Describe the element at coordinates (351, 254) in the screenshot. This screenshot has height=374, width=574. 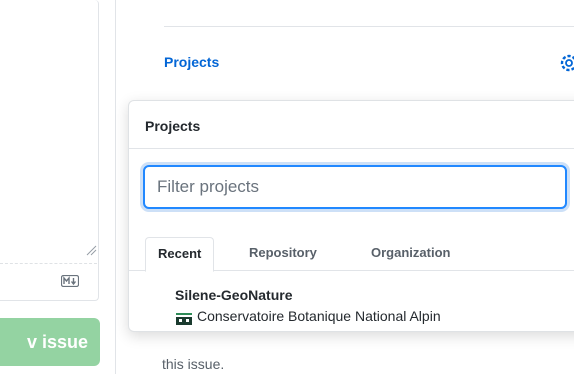
I see `project-tabs: Recent Repository Organization` at that location.